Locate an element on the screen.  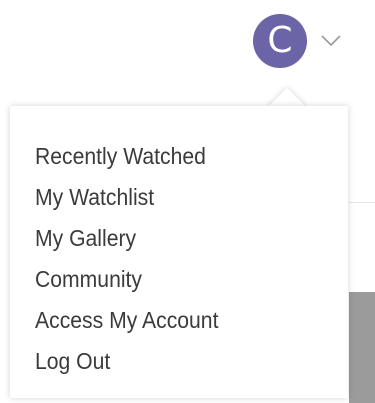
menu-item-community: Community is located at coordinates (126, 279).